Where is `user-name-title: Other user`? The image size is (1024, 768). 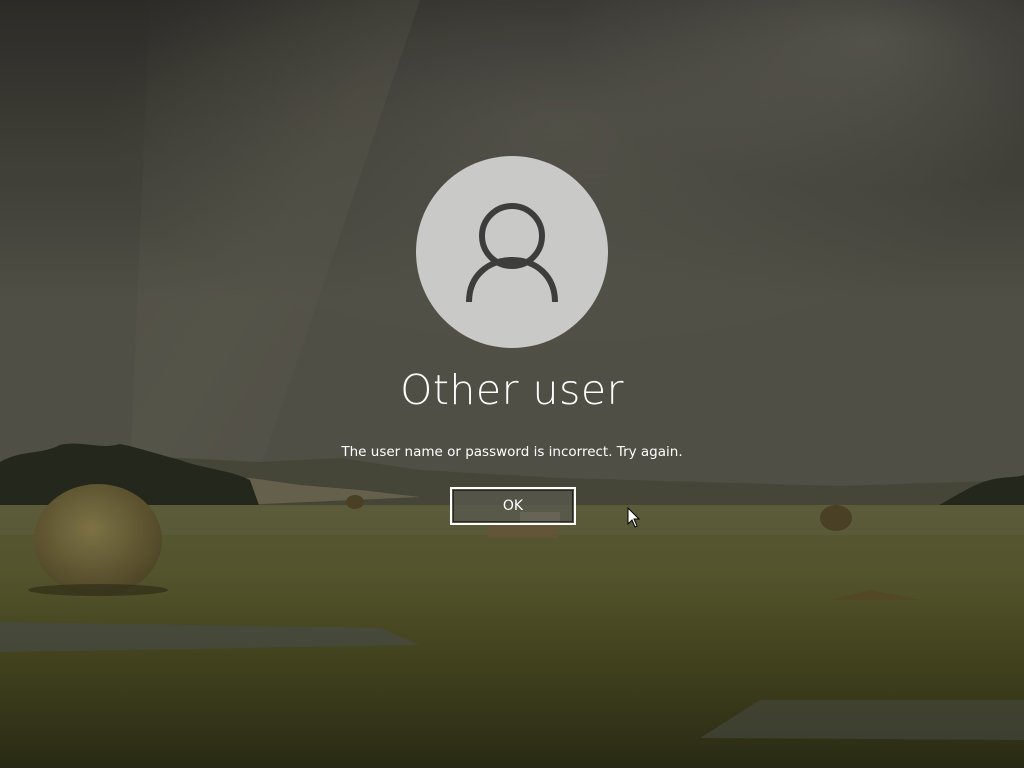
user-name-title: Other user is located at coordinates (512, 390).